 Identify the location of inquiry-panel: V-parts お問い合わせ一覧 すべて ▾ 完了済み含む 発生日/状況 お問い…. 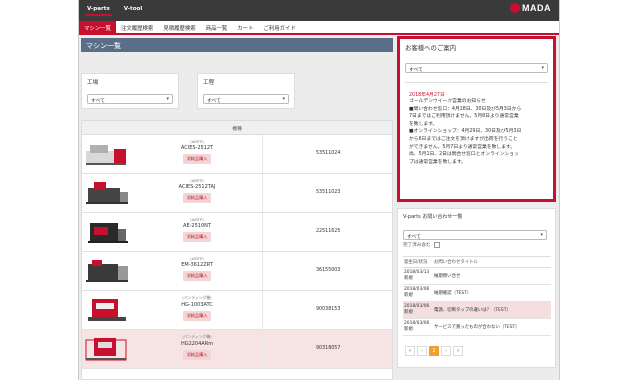
(476, 288).